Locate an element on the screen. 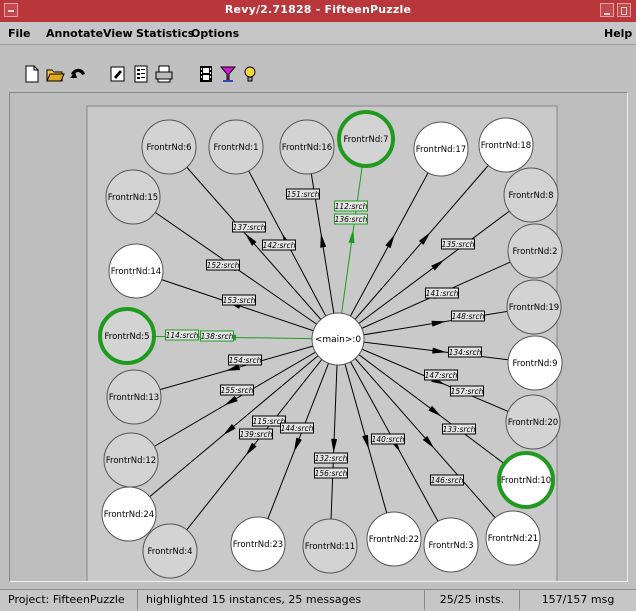 The height and width of the screenshot is (611, 636). message-label-text: 137:srch is located at coordinates (249, 227).